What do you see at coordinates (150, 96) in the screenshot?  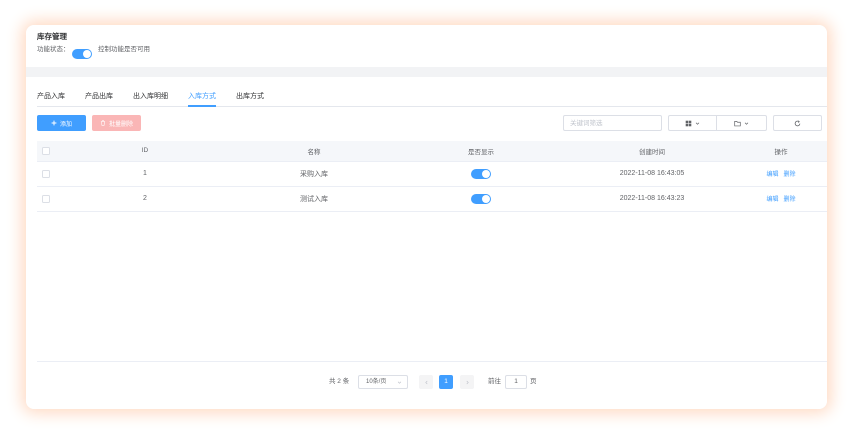 I see `tab-stock-detail: 出入库明细` at bounding box center [150, 96].